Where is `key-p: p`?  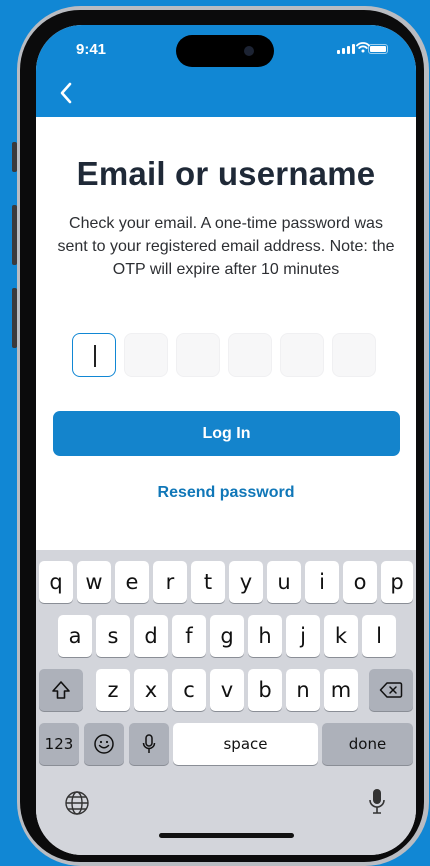 key-p: p is located at coordinates (397, 582).